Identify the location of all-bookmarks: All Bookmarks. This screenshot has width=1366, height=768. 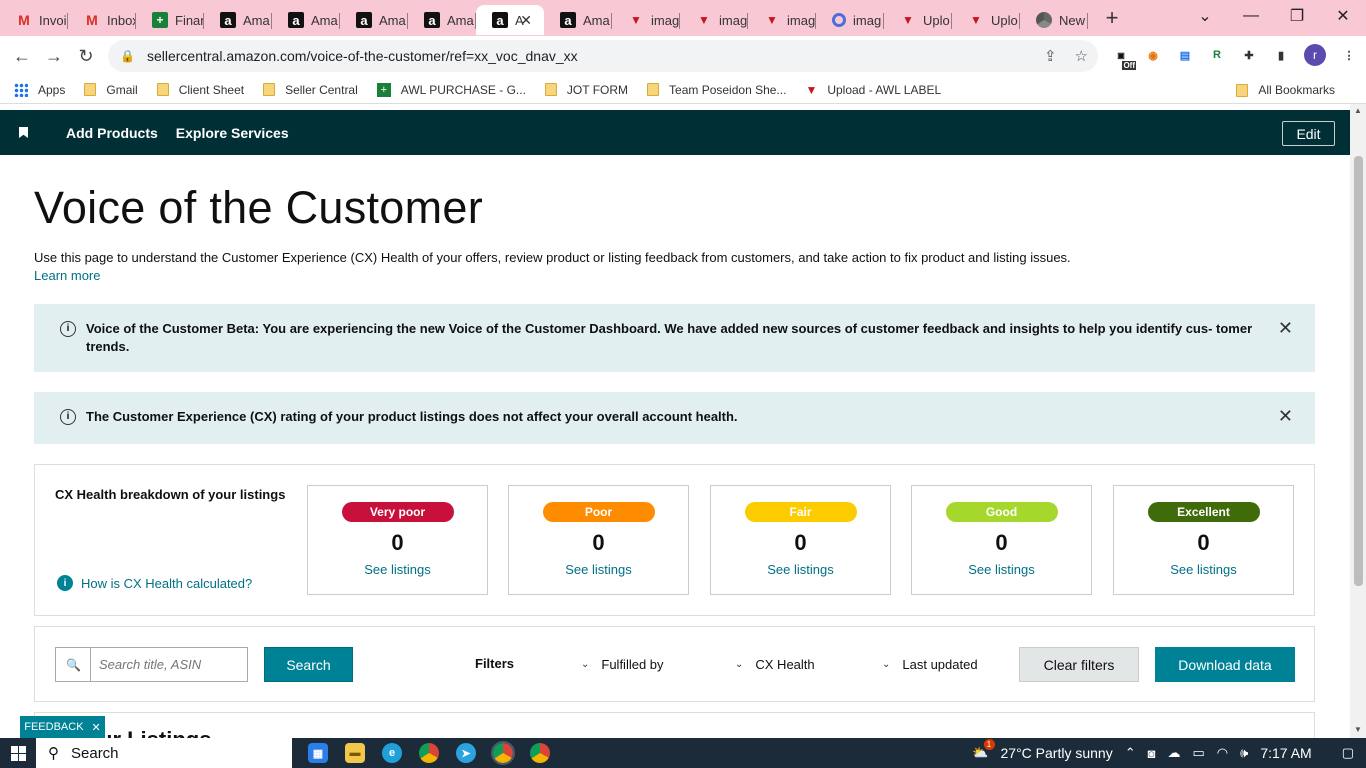
(1285, 90).